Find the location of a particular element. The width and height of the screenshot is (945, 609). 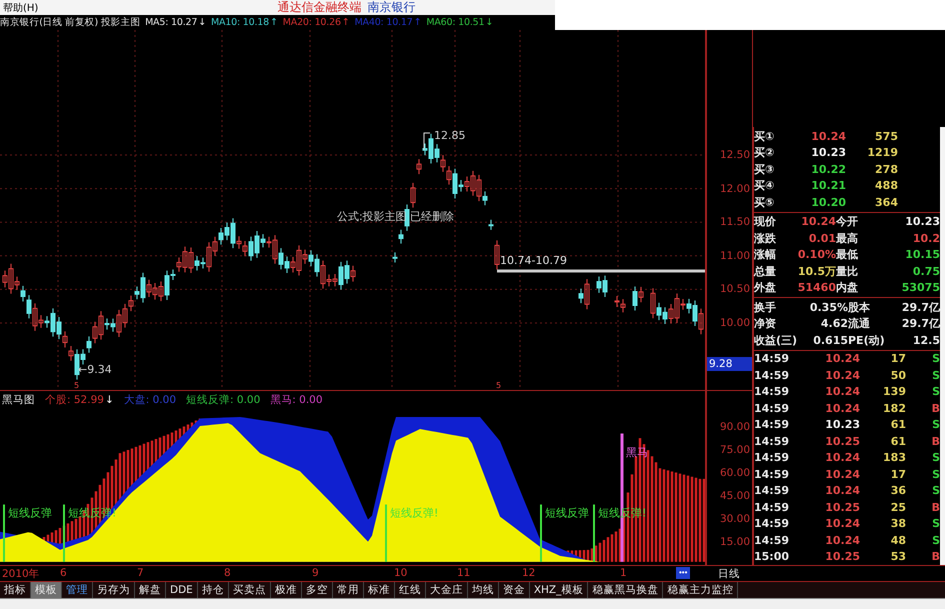

indicator-value: 个股: 52.99↓ is located at coordinates (79, 400).